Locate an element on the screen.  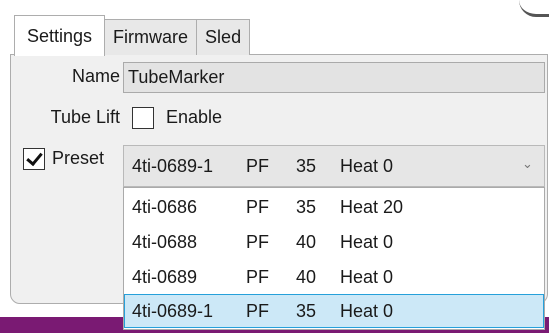
preset-option: 4ti-0688 PF 40 Heat 0 is located at coordinates (334, 242).